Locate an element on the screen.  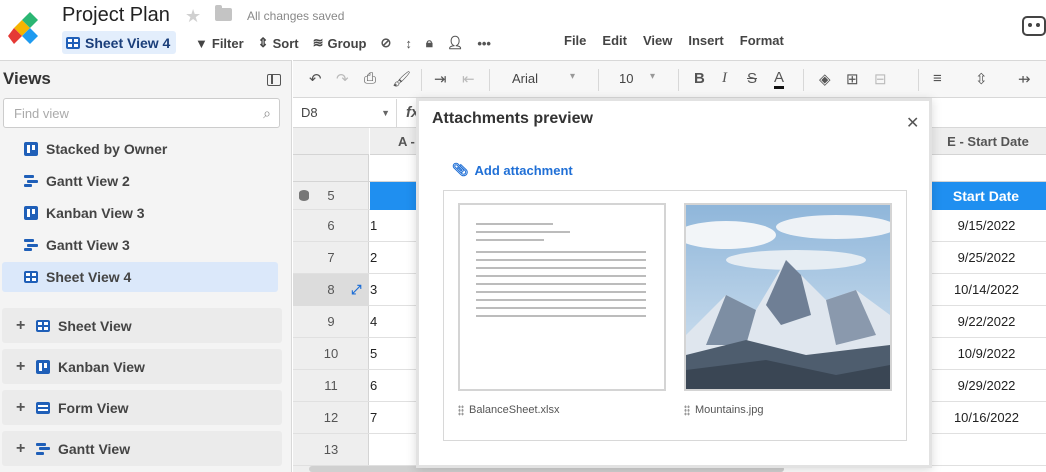
view-item-stacked-by-owner: Stacked by Owner is located at coordinates (140, 149).